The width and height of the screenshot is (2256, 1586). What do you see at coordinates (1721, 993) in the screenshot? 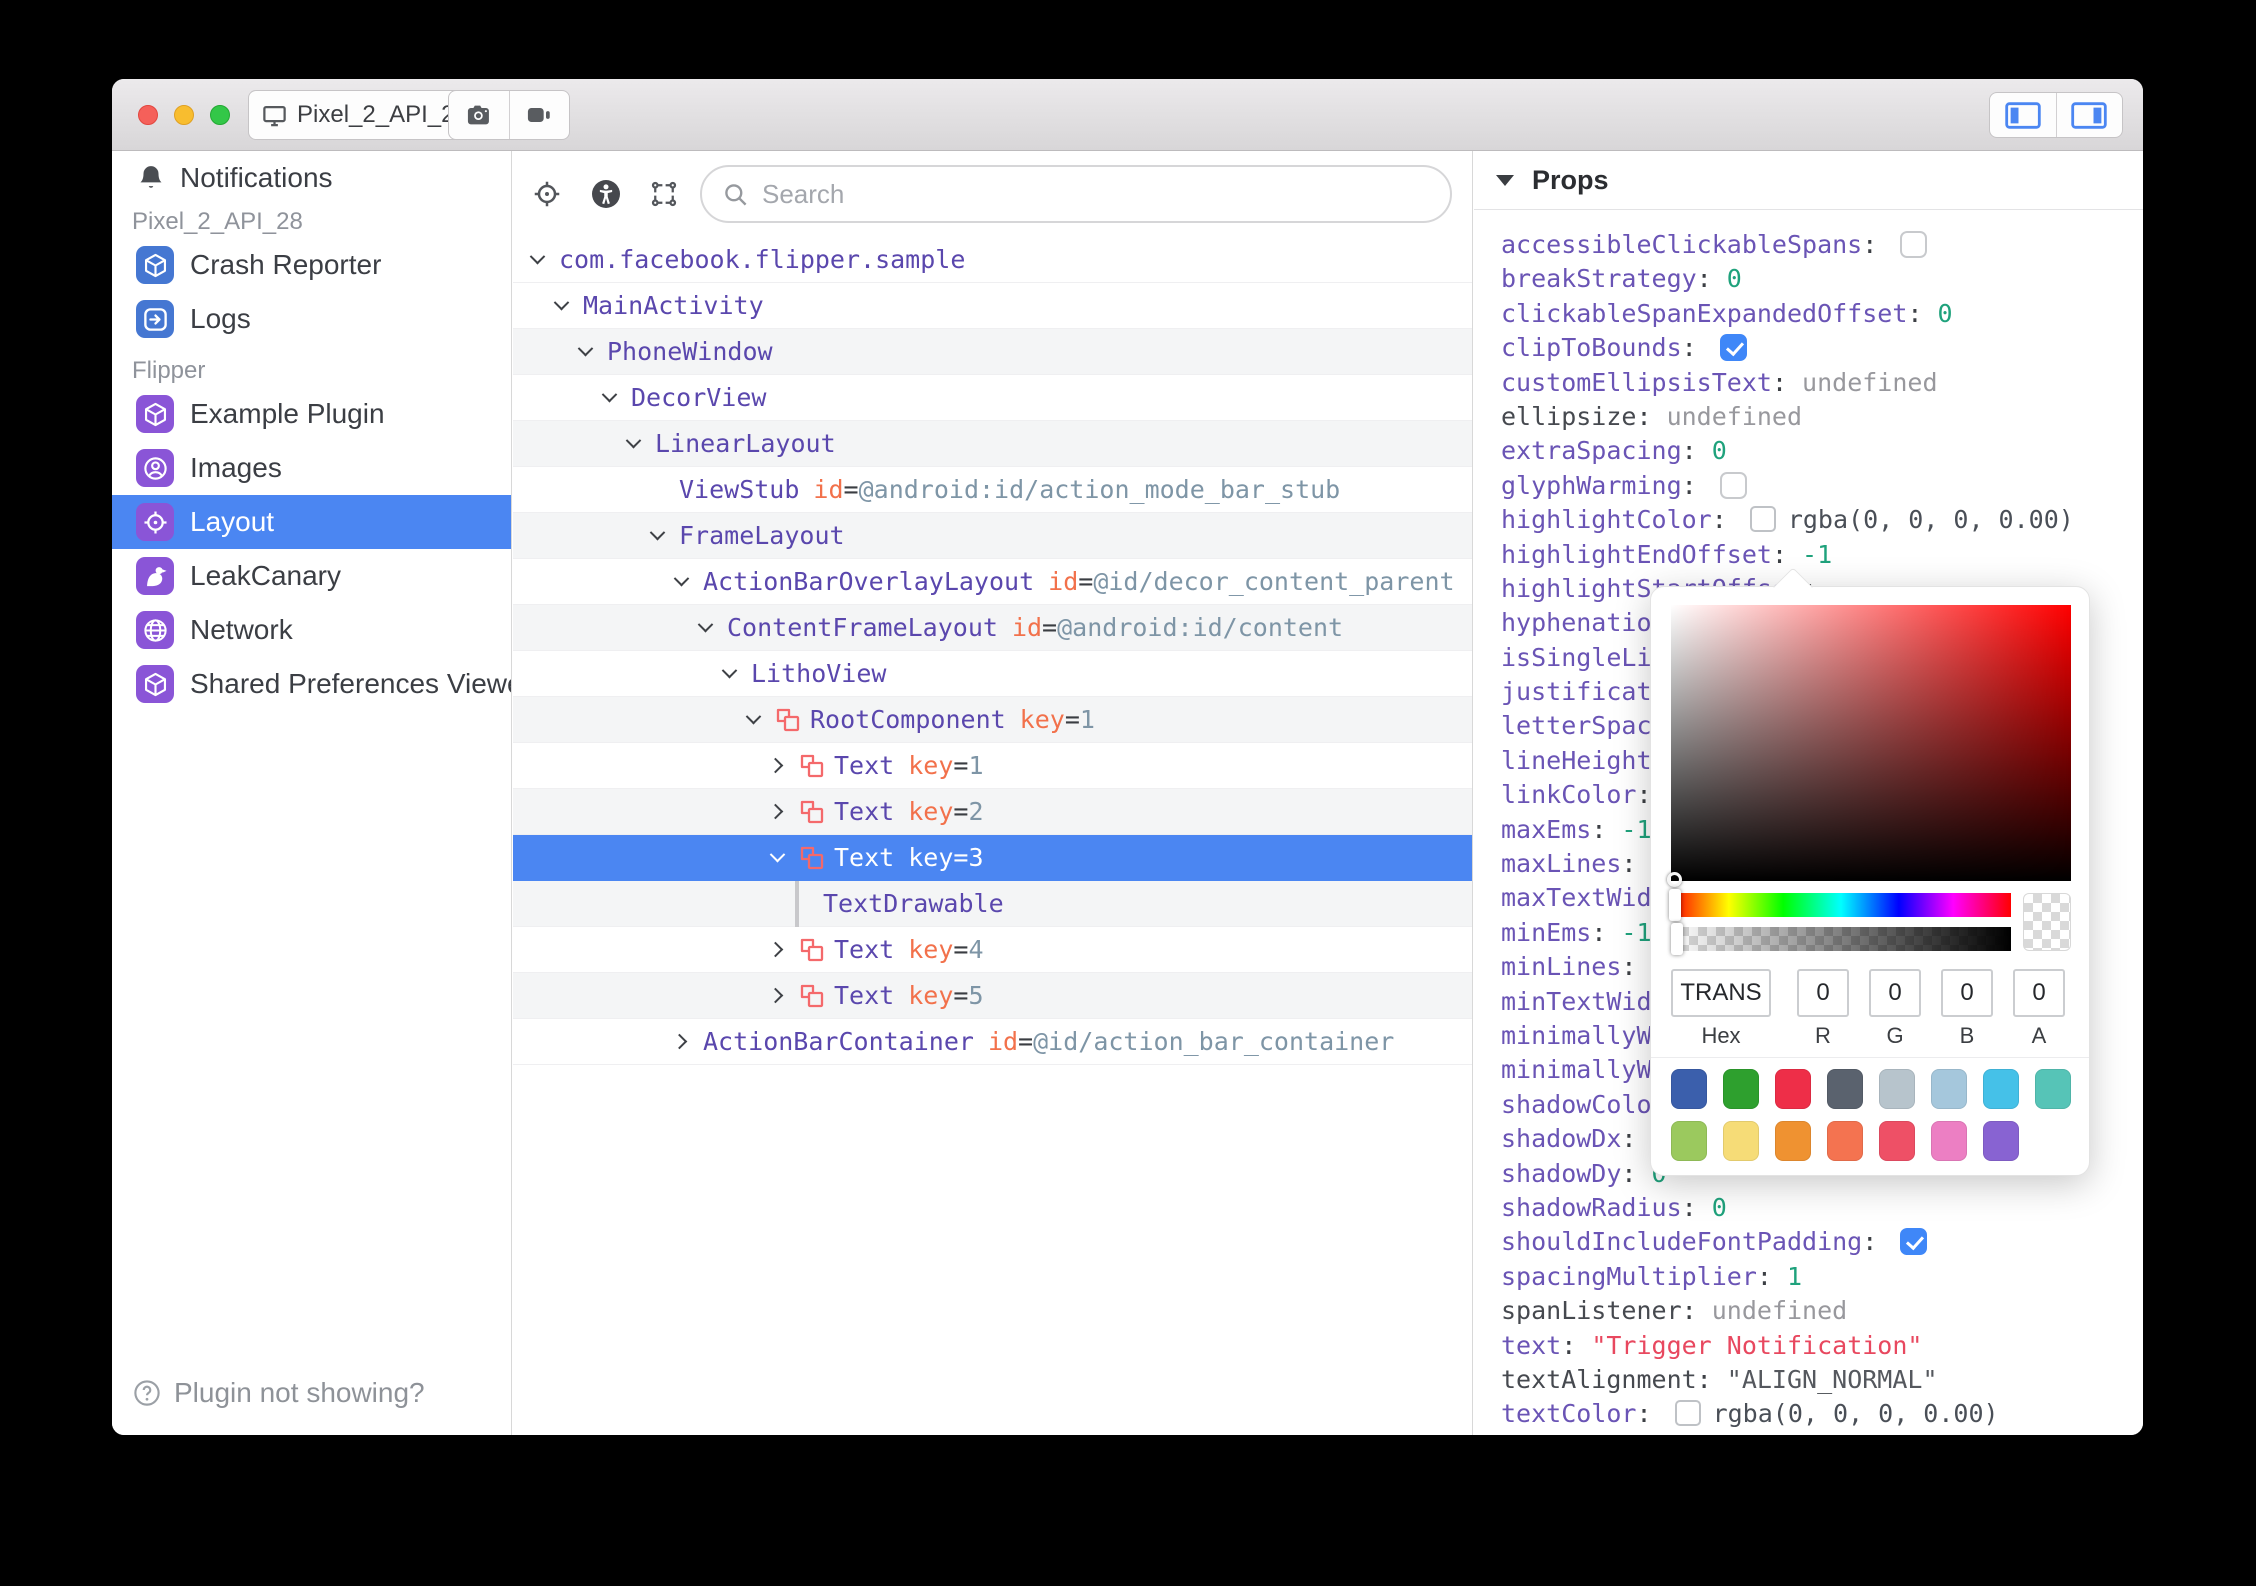
I see `hex-input` at bounding box center [1721, 993].